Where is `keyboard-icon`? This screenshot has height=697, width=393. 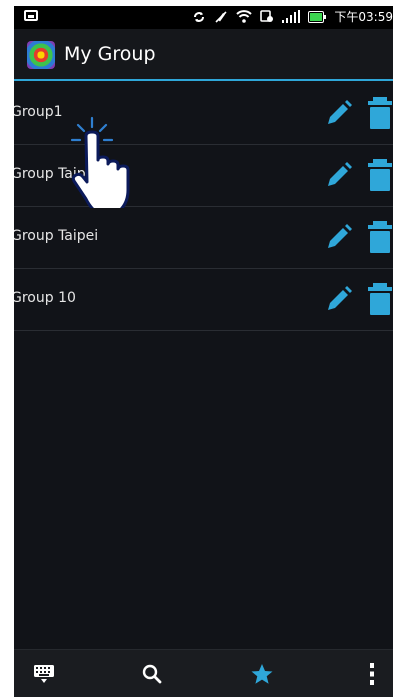 keyboard-icon is located at coordinates (44, 674).